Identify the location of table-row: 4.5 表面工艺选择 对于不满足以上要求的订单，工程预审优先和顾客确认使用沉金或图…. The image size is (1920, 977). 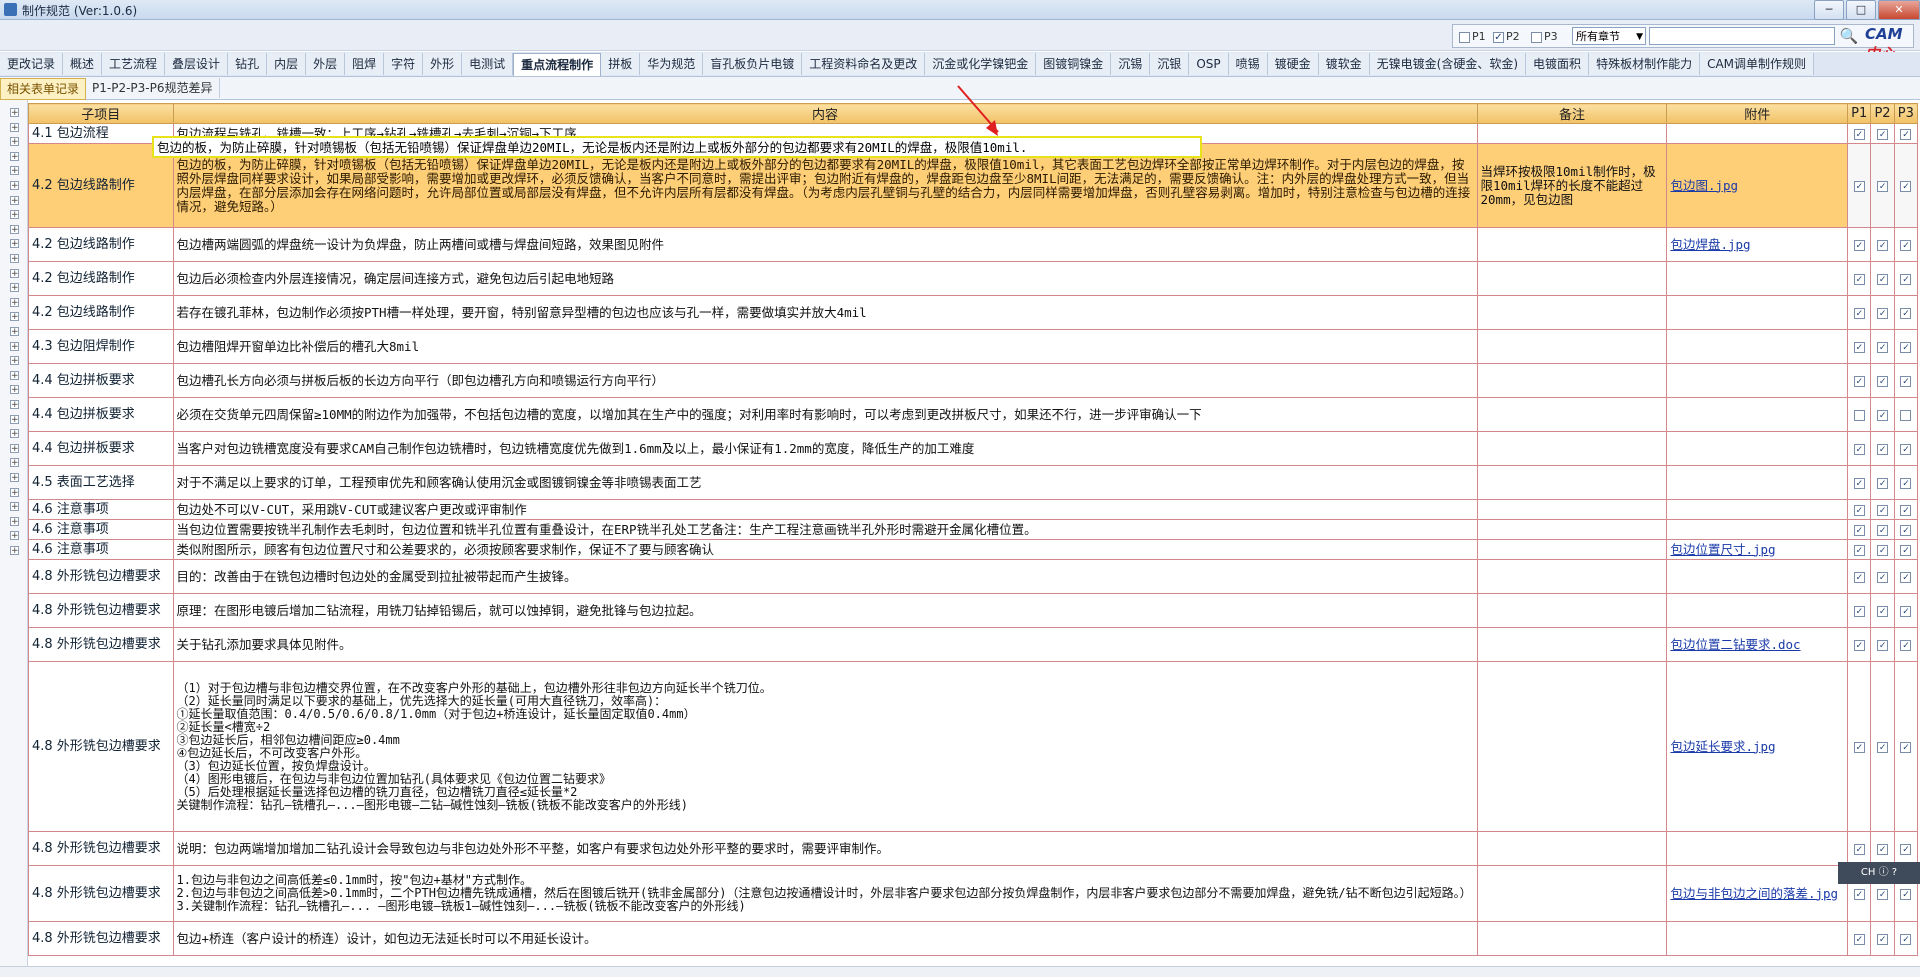
(973, 482).